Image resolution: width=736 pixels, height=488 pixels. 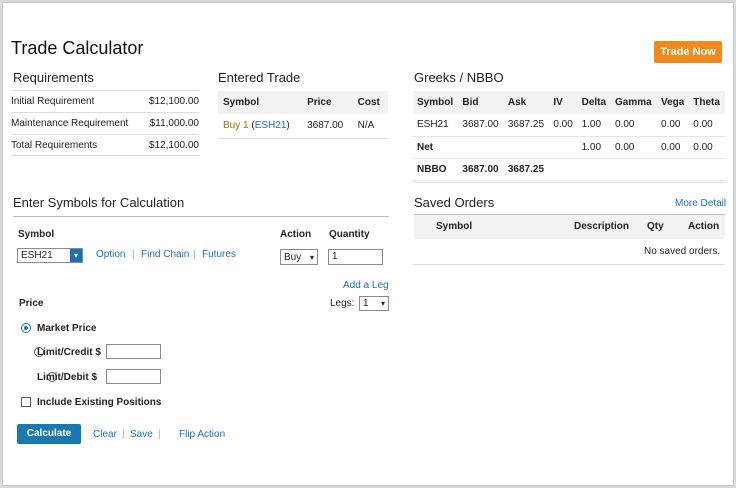 I want to click on requirement-label: Initial Requirement, so click(x=53, y=101).